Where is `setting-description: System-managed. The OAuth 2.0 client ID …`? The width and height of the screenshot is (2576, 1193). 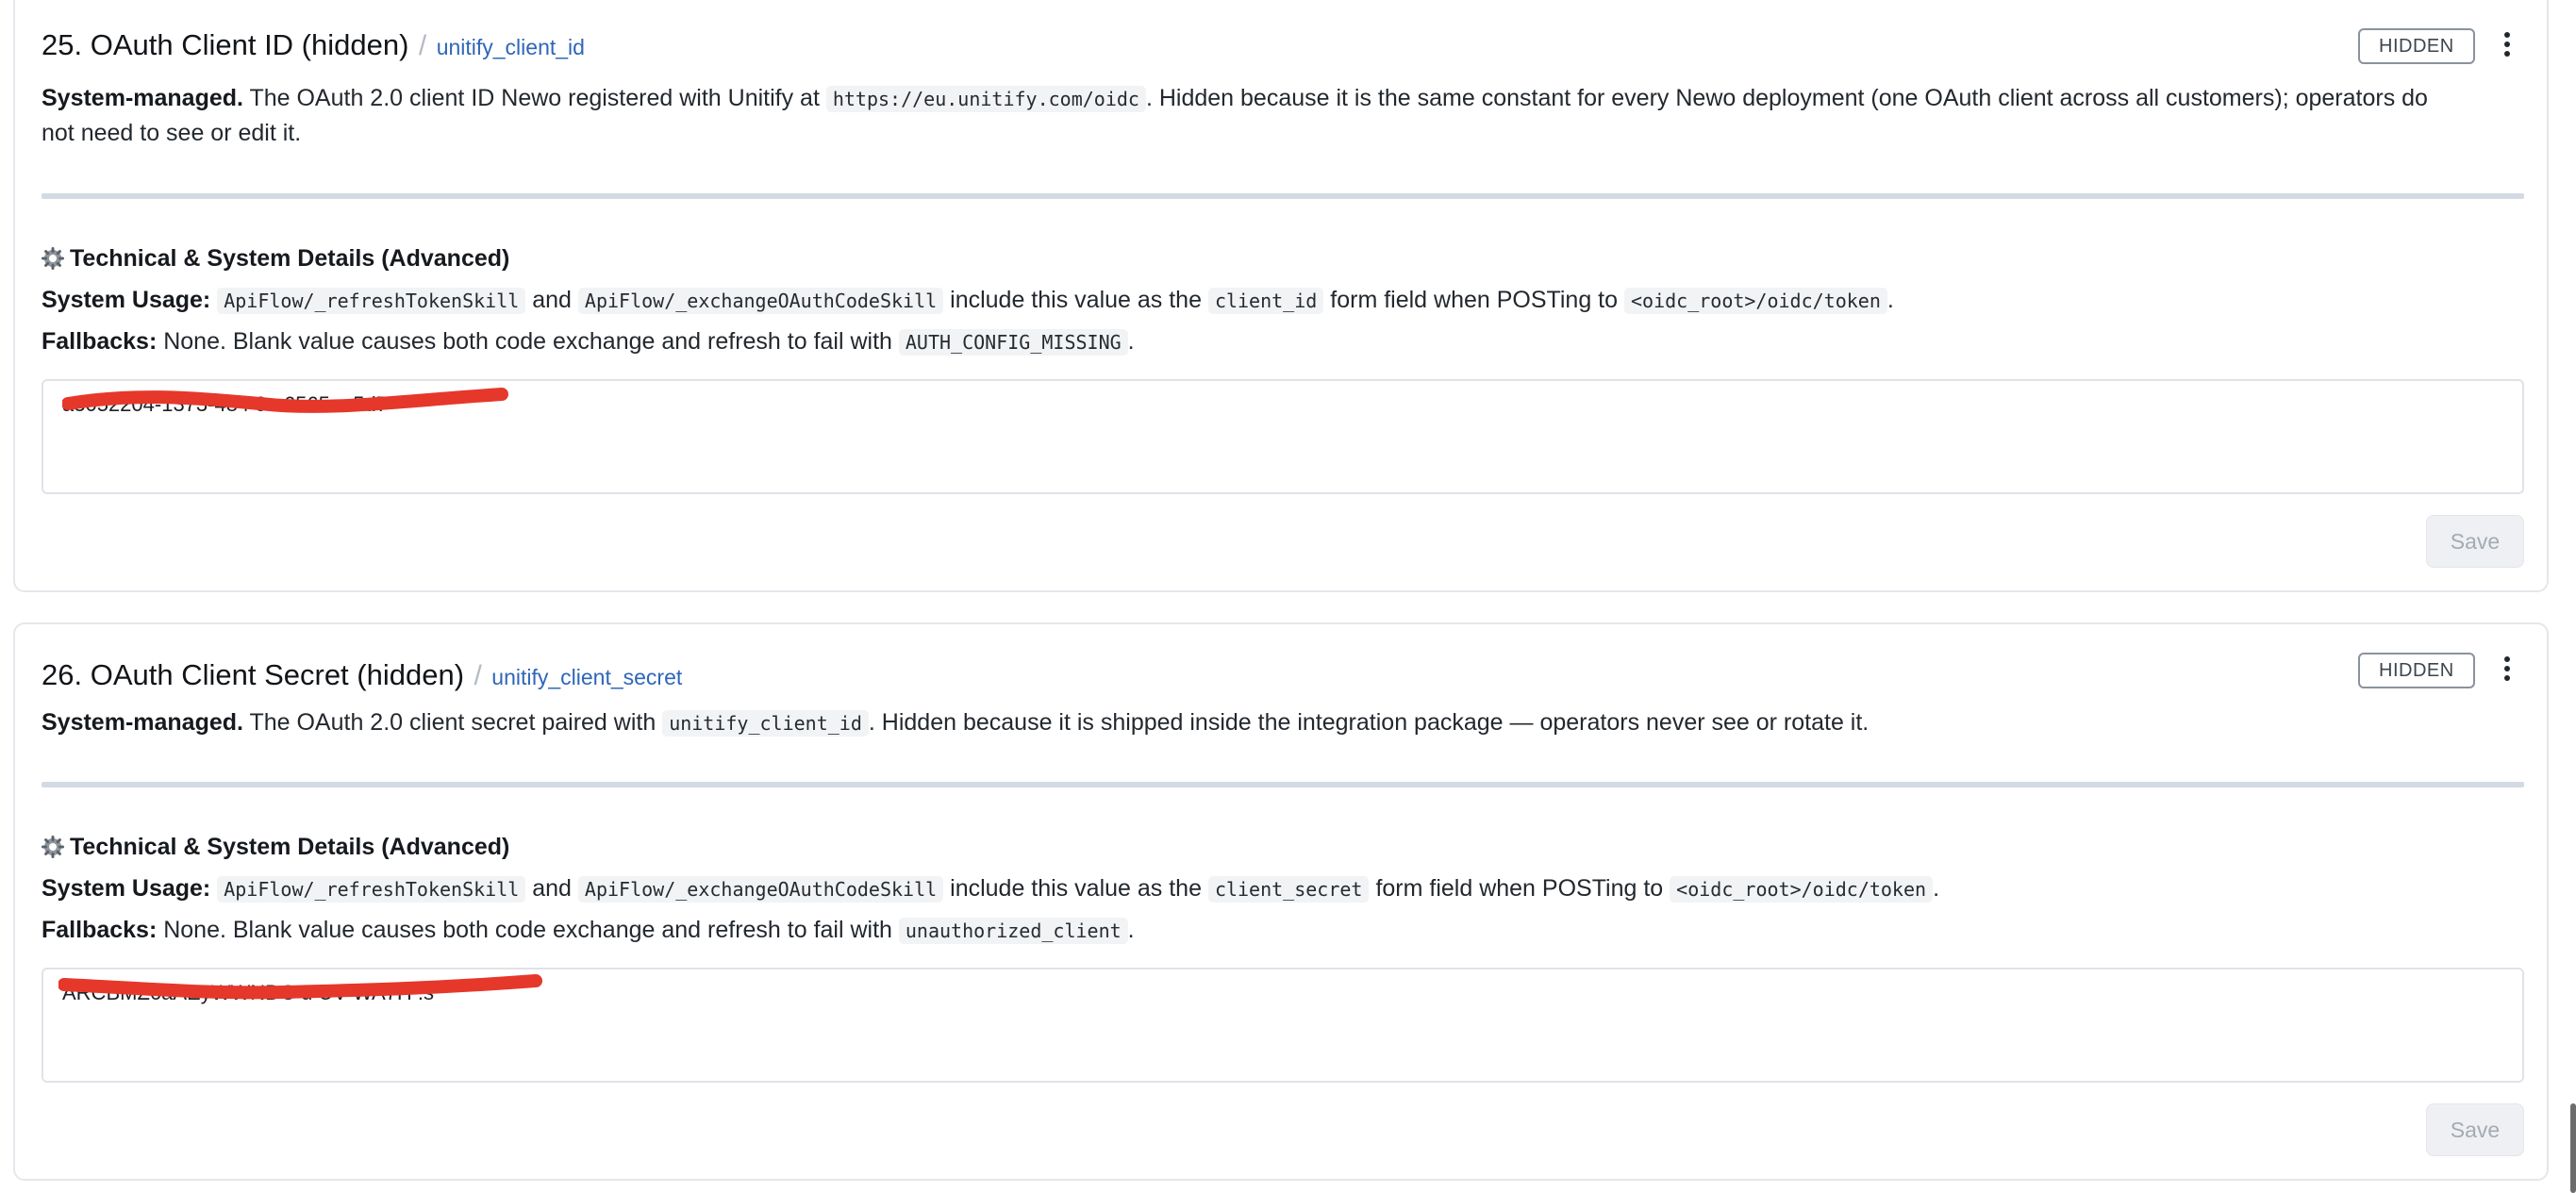
setting-description: System-managed. The OAuth 2.0 client ID … is located at coordinates (1278, 115).